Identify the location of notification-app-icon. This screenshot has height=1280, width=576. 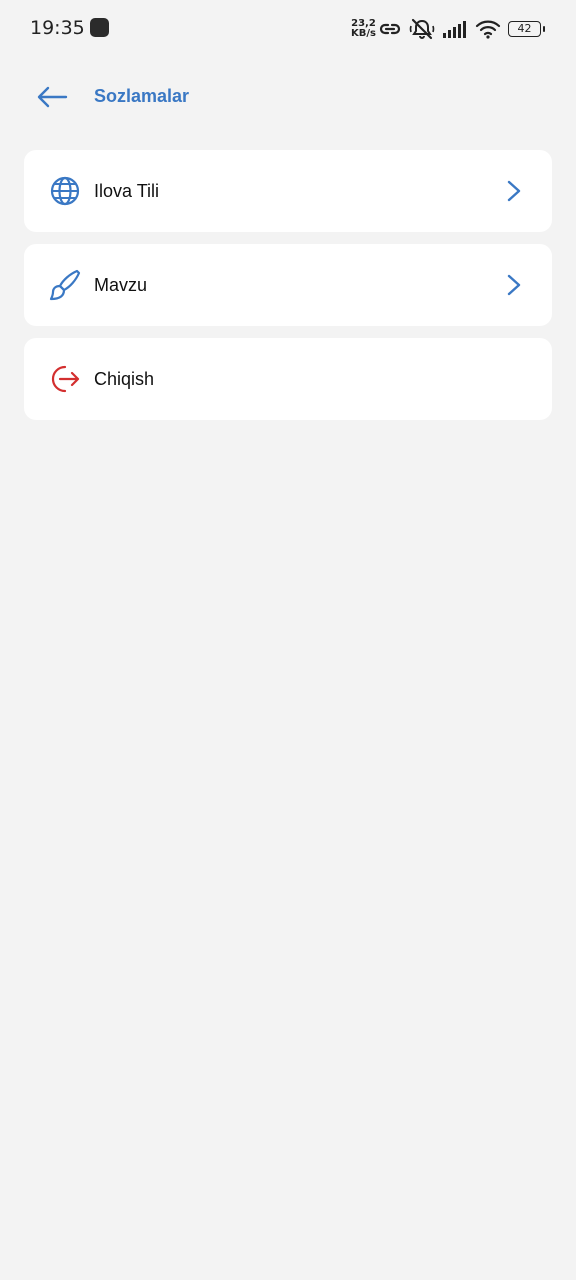
(99, 27).